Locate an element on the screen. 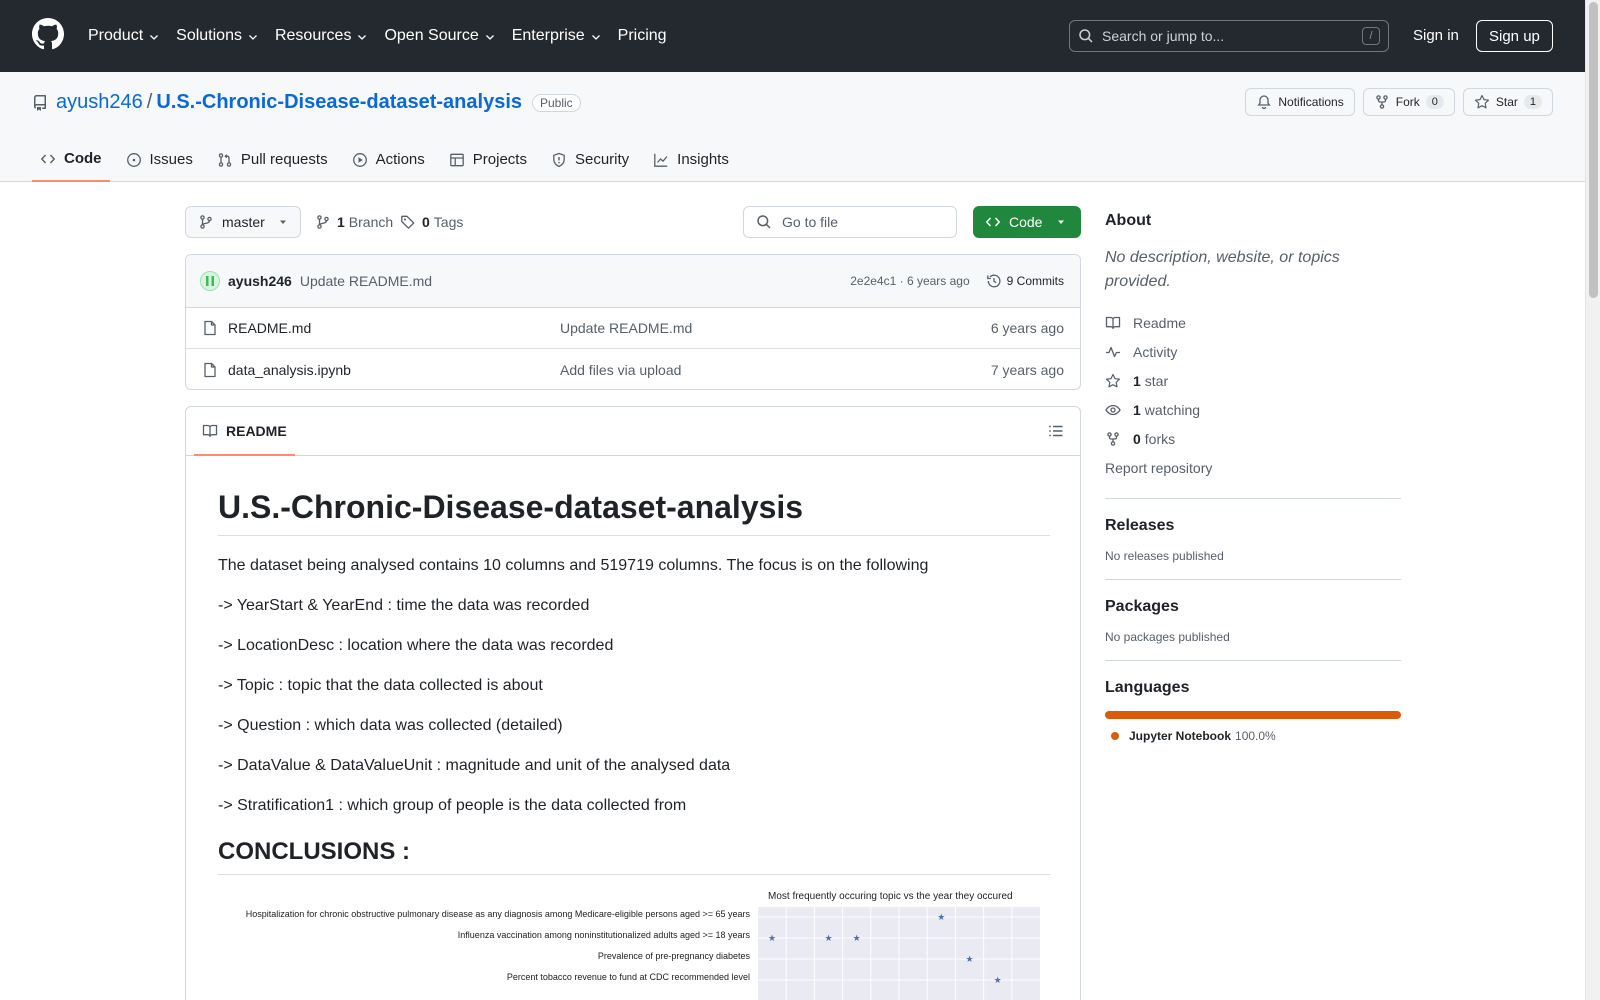 Image resolution: width=1600 pixels, height=1000 pixels. file-commit-message: Add files via upload is located at coordinates (775, 370).